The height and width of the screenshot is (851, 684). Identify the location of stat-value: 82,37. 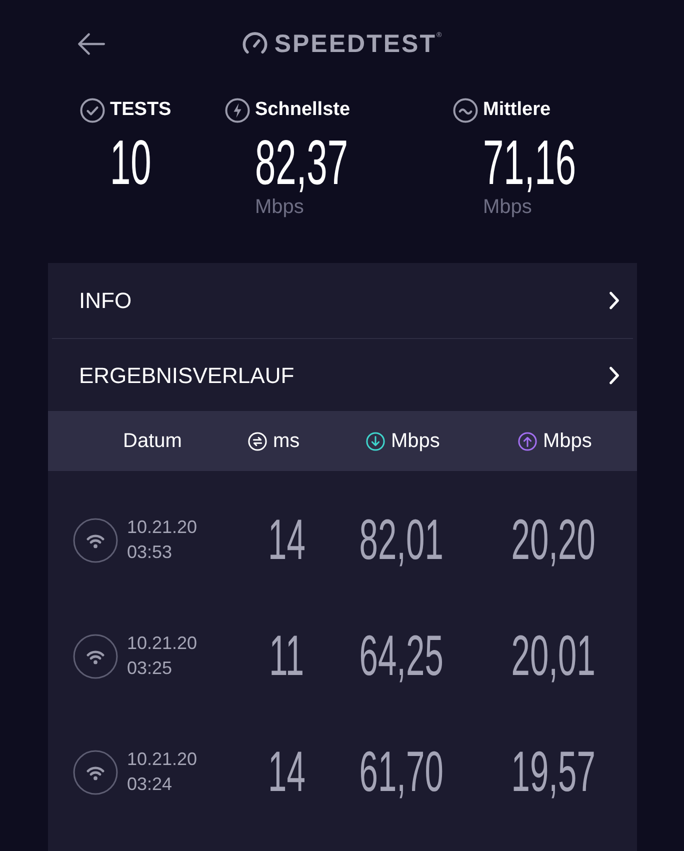
(301, 163).